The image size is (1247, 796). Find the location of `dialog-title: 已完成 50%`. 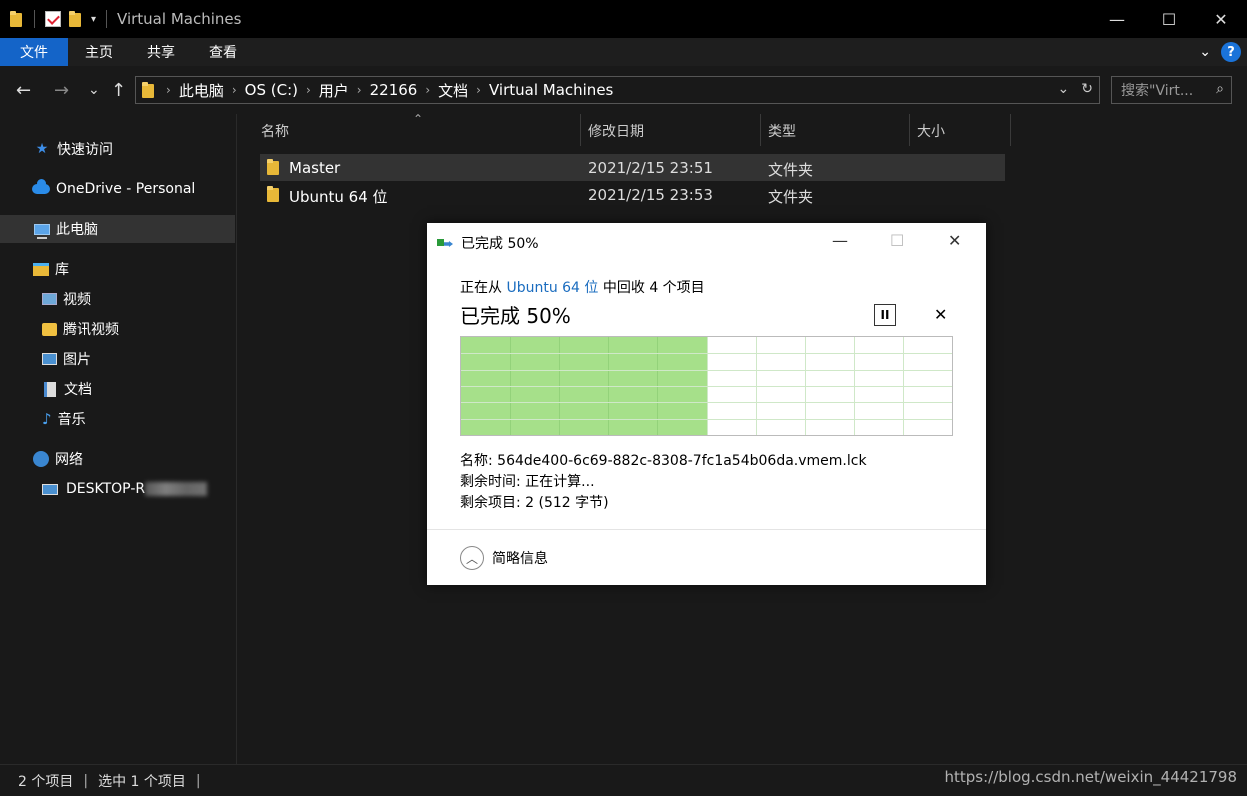

dialog-title: 已完成 50% is located at coordinates (500, 244).